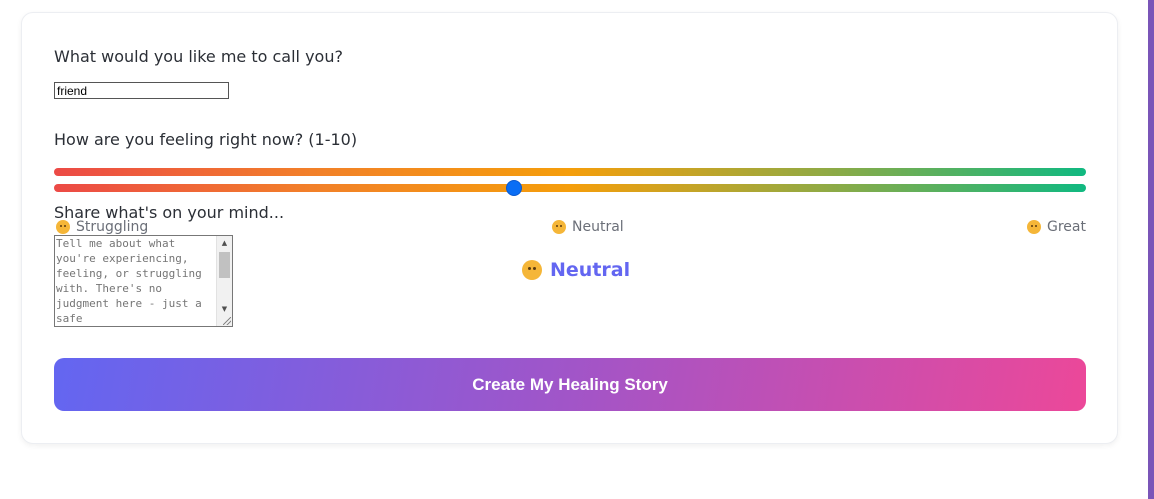  What do you see at coordinates (224, 281) in the screenshot?
I see `textarea-scrollbar: ▲ ▼` at bounding box center [224, 281].